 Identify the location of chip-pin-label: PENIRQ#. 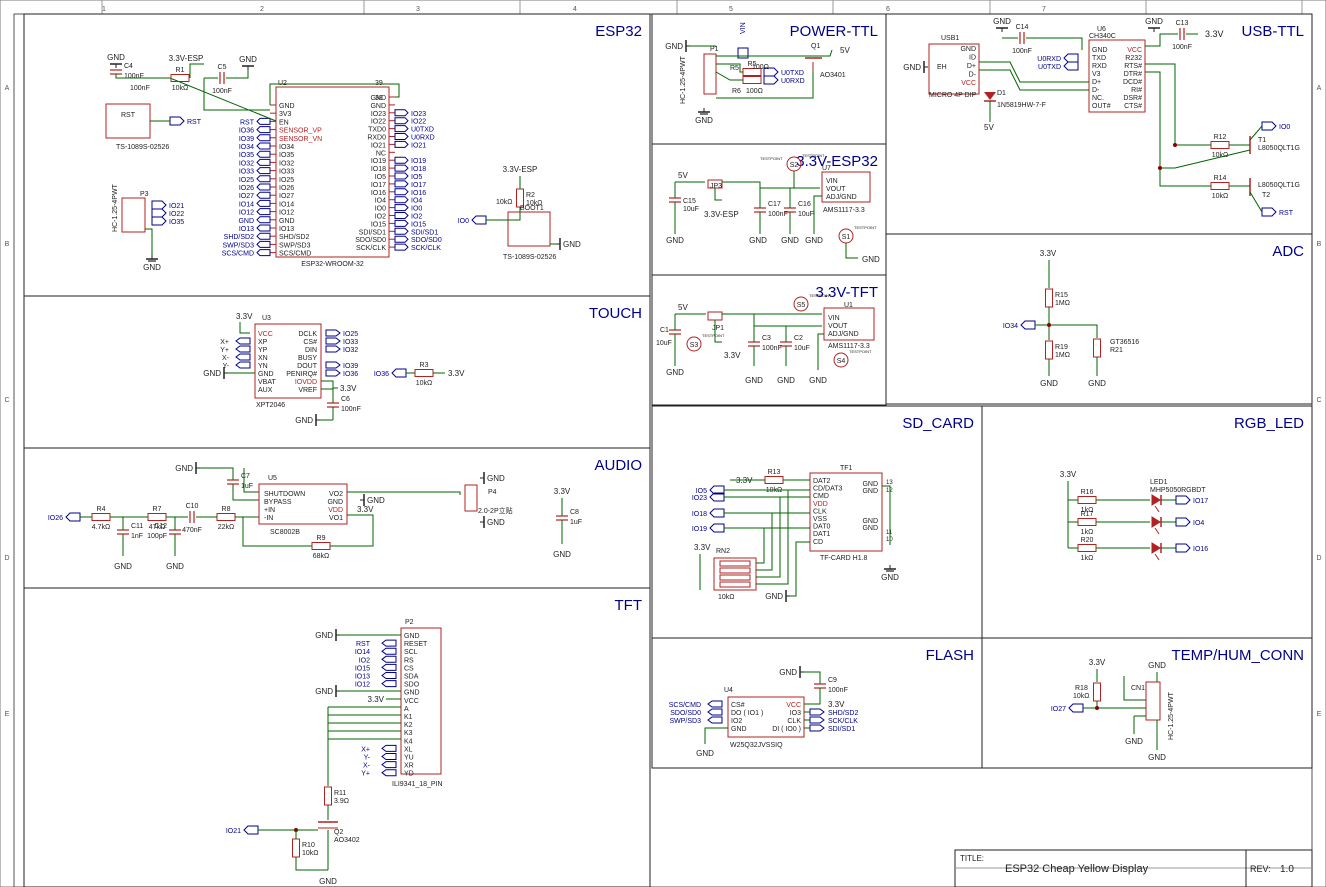
(301, 374).